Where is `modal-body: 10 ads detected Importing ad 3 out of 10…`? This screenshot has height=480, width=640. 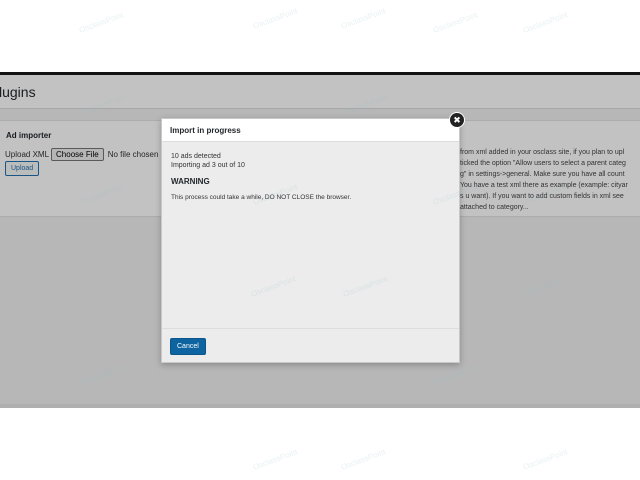 modal-body: 10 ads detected Importing ad 3 out of 10… is located at coordinates (310, 176).